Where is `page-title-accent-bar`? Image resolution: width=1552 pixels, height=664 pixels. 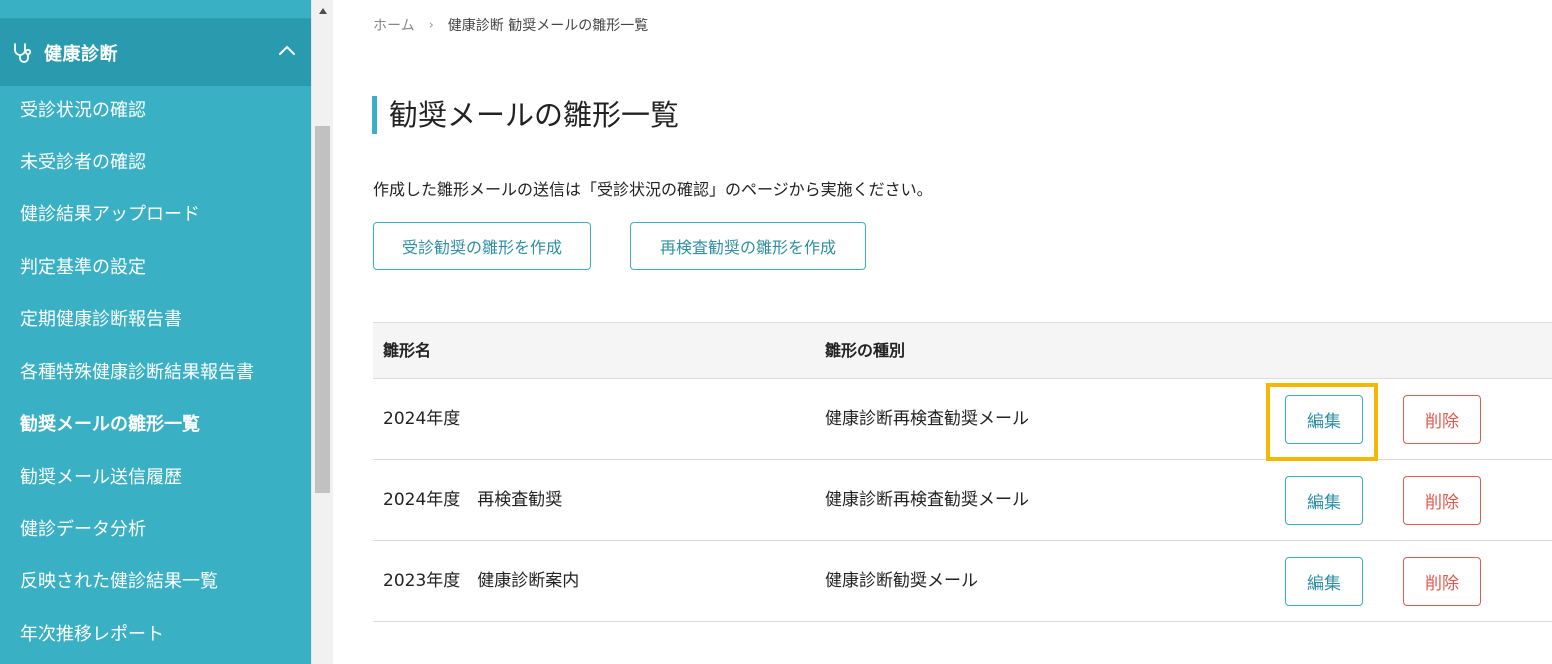 page-title-accent-bar is located at coordinates (374, 115).